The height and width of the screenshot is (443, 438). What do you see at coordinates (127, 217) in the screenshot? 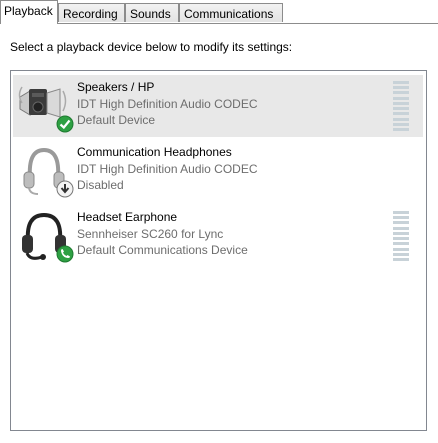
I see `device-name: Headset Earphone` at bounding box center [127, 217].